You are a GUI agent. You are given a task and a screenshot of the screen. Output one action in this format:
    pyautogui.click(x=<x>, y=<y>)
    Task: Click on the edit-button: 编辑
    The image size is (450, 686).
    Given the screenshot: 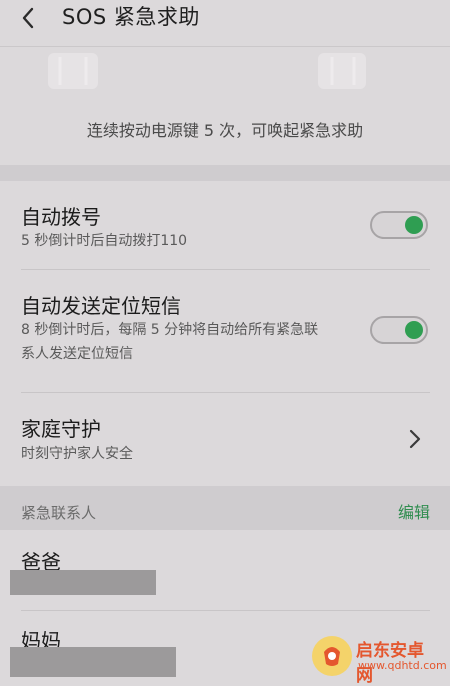 What is the action you would take?
    pyautogui.click(x=414, y=511)
    